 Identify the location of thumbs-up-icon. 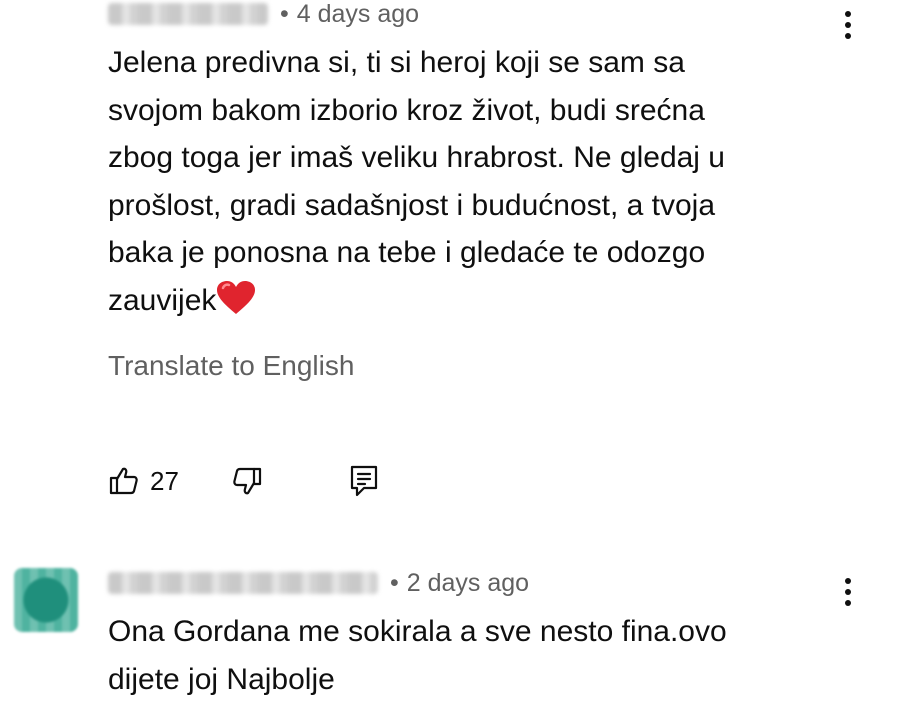
(124, 481).